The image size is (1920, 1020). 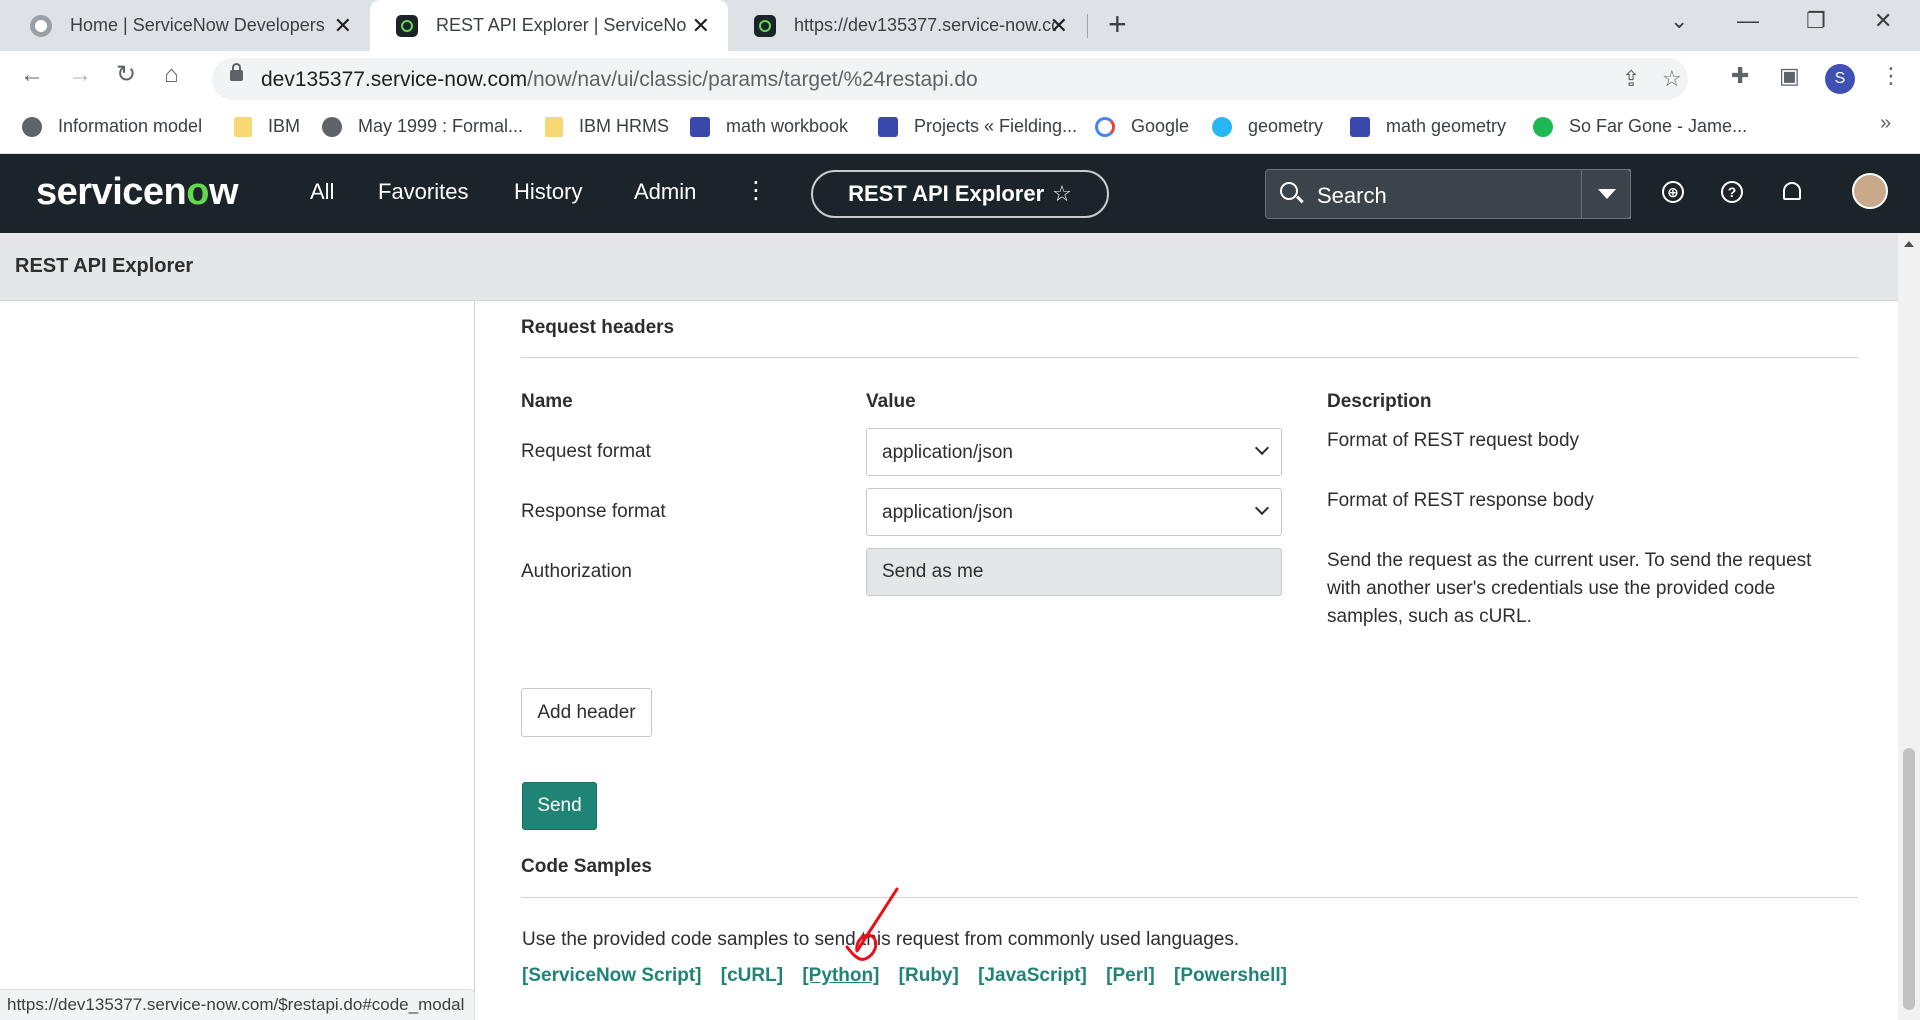 I want to click on browser-tab-instance: https://dev135377.service-now.com ✕, so click(x=907, y=25).